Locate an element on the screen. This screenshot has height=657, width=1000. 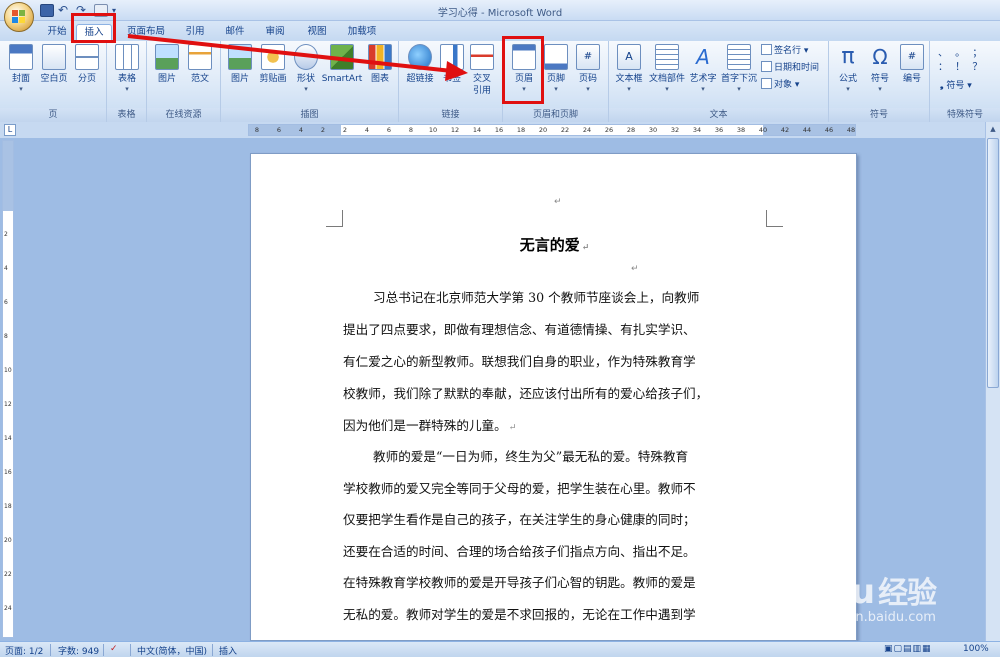
hyperlink-button: 超链接 is located at coordinates (420, 74).